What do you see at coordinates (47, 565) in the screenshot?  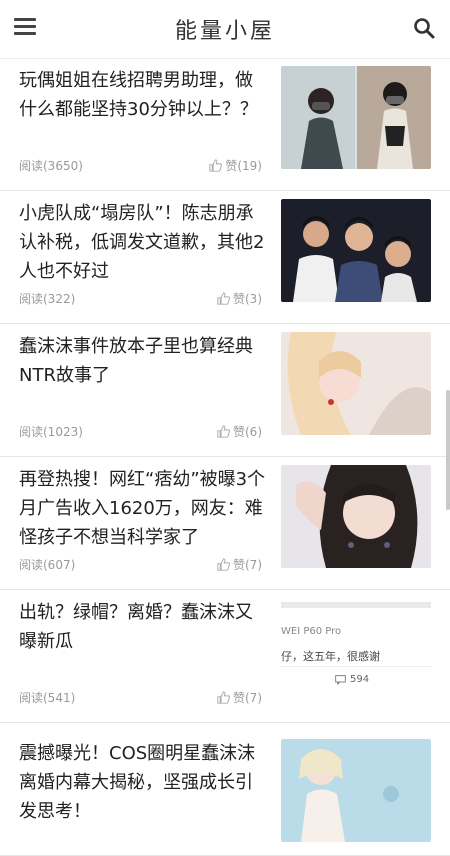 I see `read-count: 阅读(607)` at bounding box center [47, 565].